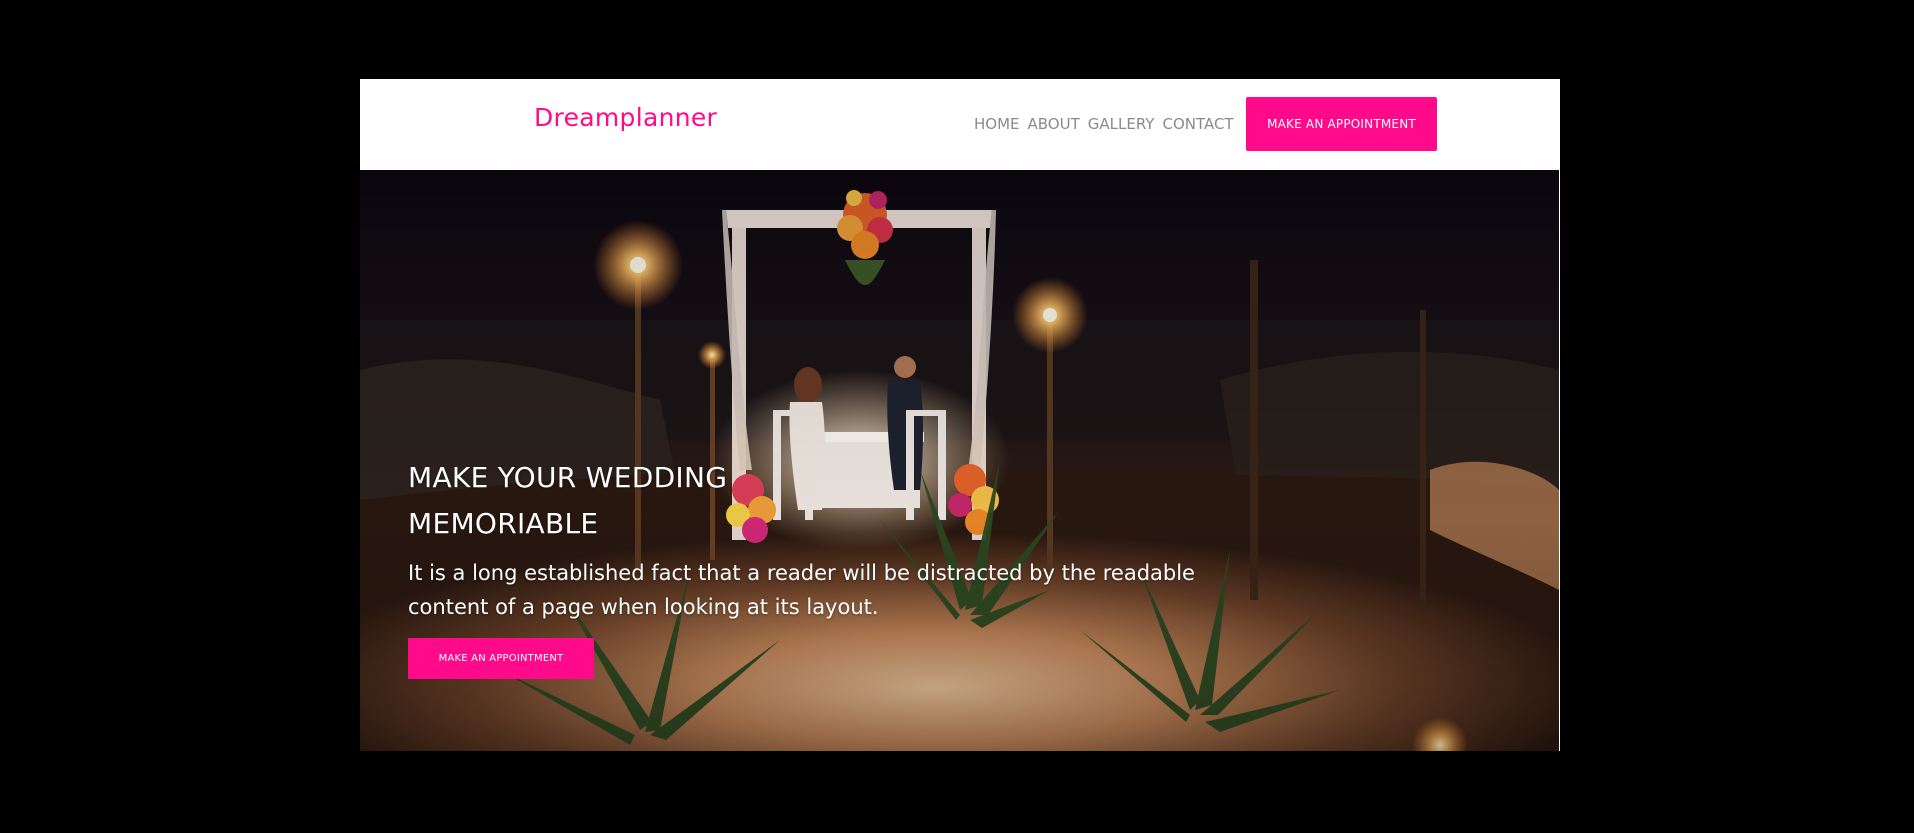 The image size is (1914, 833). Describe the element at coordinates (625, 117) in the screenshot. I see `brand-logo: Dreamplanner` at that location.